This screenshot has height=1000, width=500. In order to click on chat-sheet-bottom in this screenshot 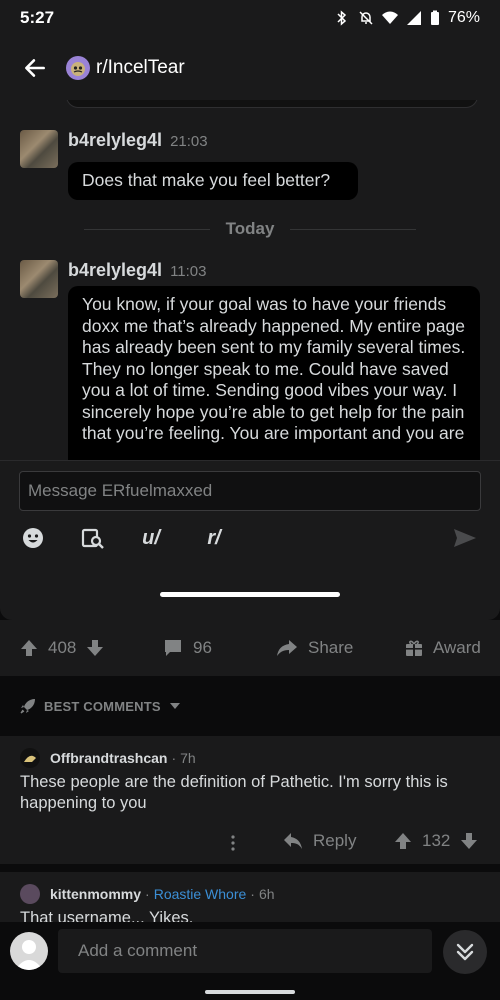, I will do `click(250, 592)`.